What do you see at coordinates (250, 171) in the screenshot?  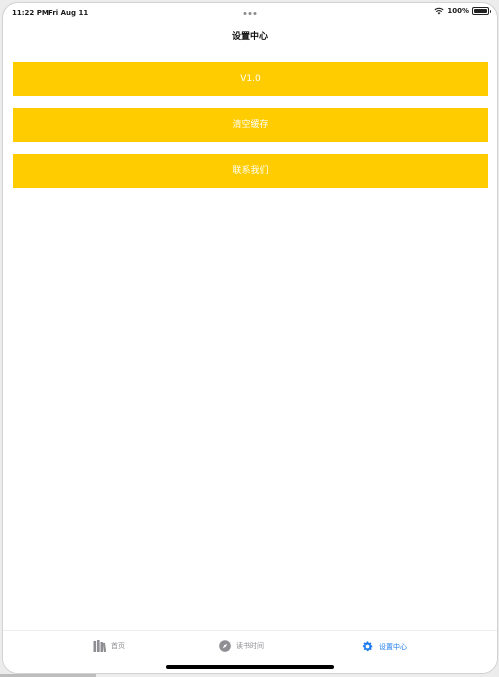 I see `contact-us-button: 联系我们` at bounding box center [250, 171].